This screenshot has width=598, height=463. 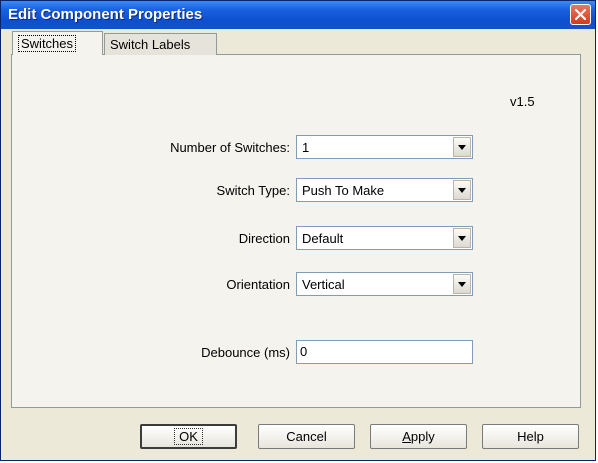 I want to click on title-bar: Edit Component Properties, so click(x=298, y=15).